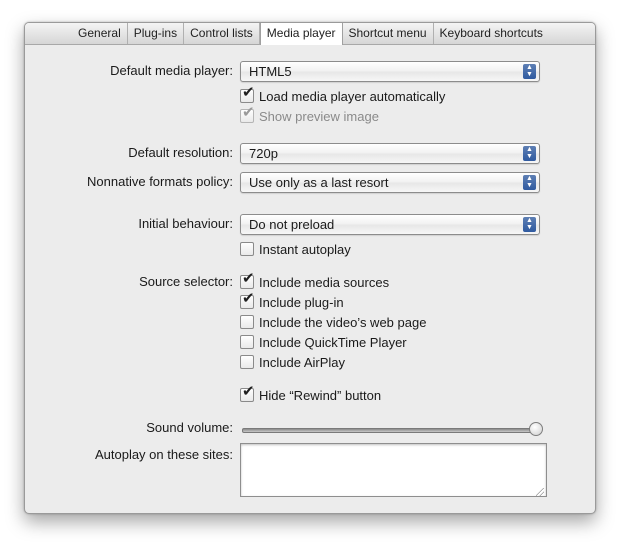  Describe the element at coordinates (163, 454) in the screenshot. I see `autoplay-sites-label: Autoplay on these sites:` at that location.